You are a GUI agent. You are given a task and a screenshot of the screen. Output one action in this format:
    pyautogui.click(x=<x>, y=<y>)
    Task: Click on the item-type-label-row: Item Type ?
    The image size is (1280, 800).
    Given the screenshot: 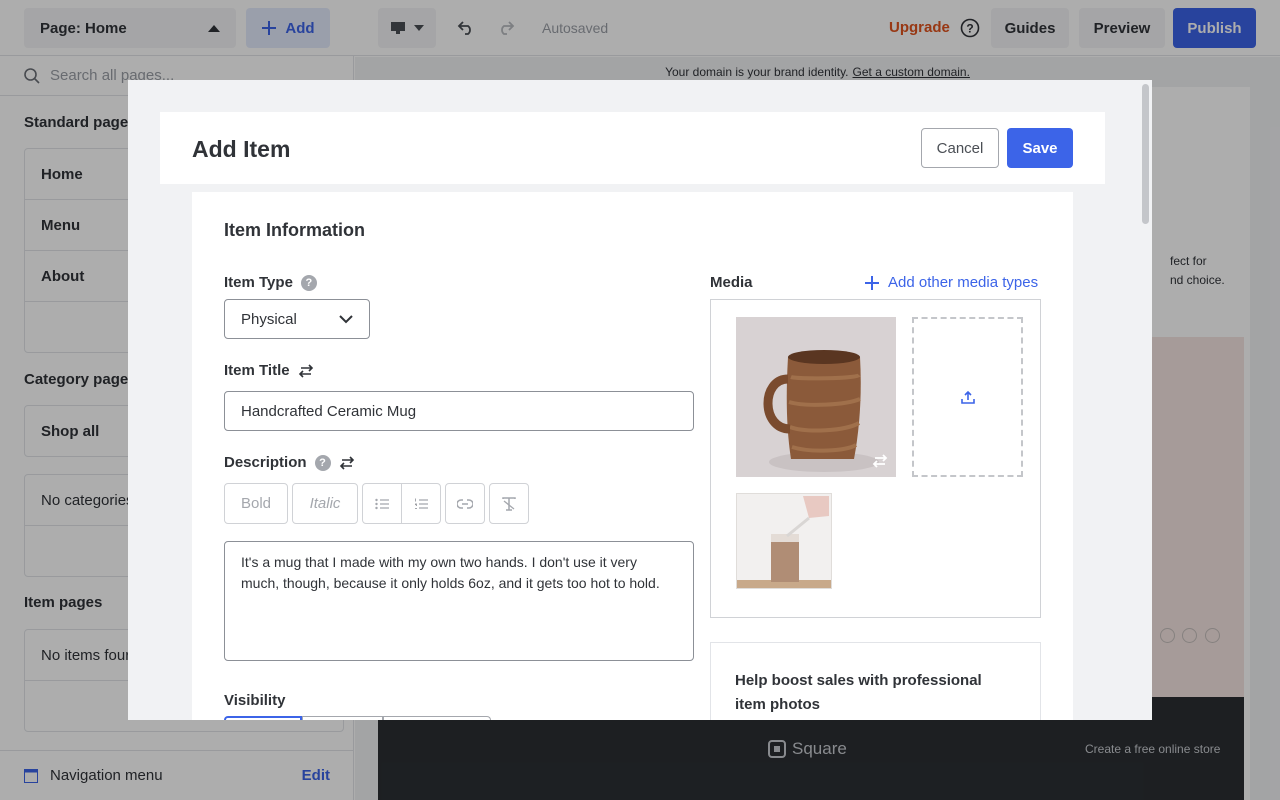 What is the action you would take?
    pyautogui.click(x=270, y=282)
    